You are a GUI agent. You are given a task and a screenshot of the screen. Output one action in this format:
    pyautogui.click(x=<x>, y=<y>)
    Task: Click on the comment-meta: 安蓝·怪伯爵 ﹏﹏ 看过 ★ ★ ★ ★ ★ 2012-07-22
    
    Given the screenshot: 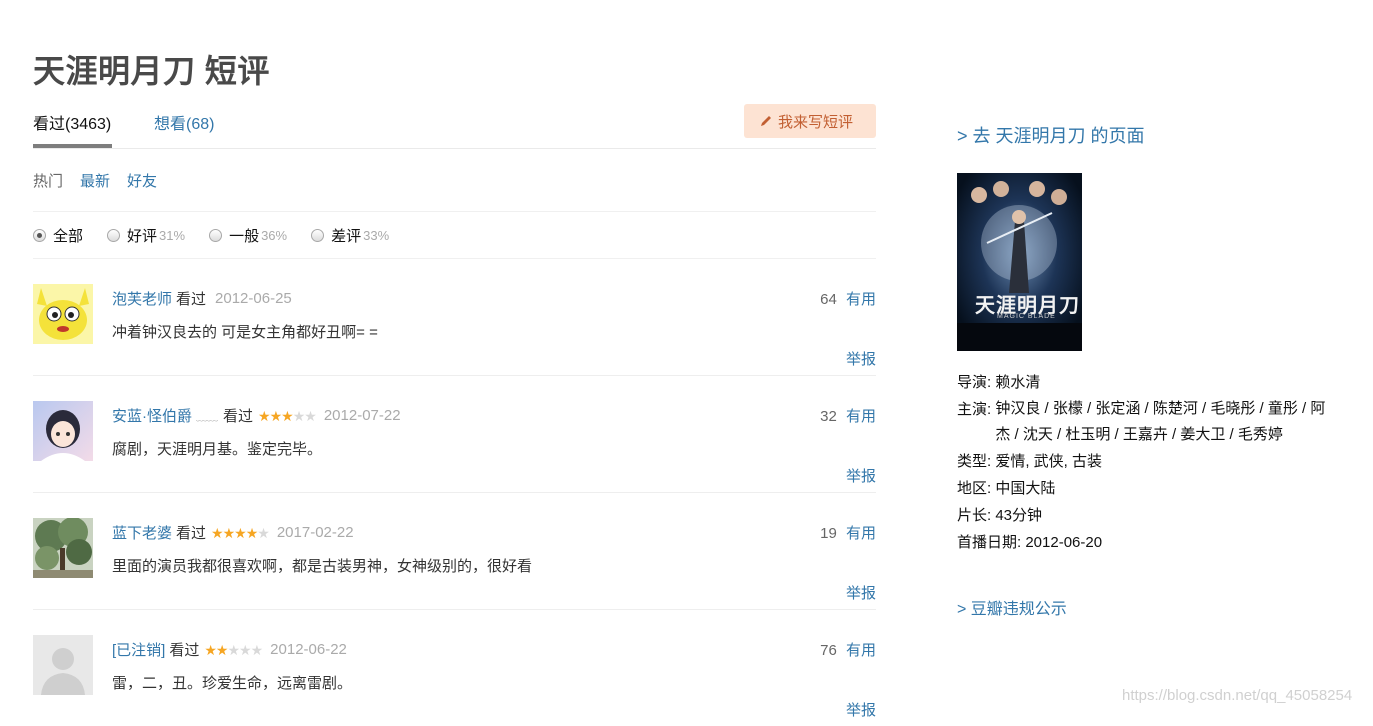 What is the action you would take?
    pyautogui.click(x=256, y=415)
    